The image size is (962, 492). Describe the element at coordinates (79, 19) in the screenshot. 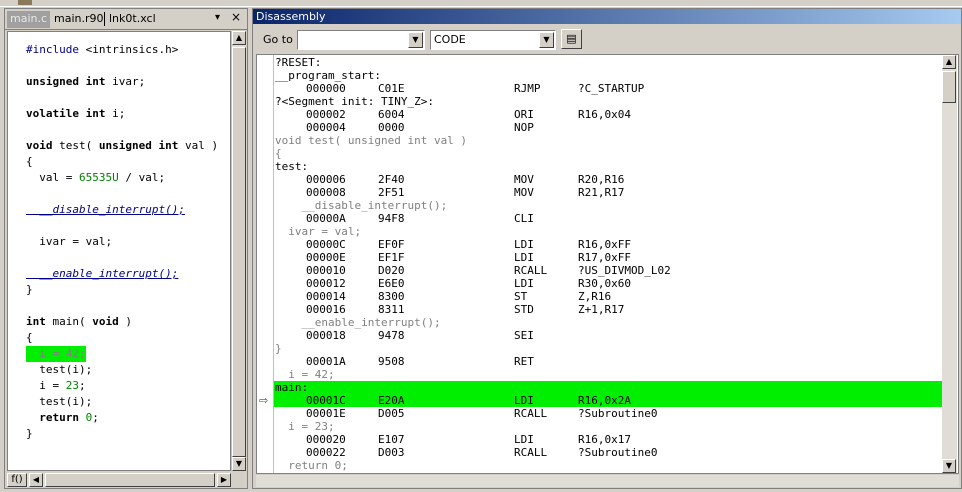

I see `tab-main-r90: main.r90` at that location.